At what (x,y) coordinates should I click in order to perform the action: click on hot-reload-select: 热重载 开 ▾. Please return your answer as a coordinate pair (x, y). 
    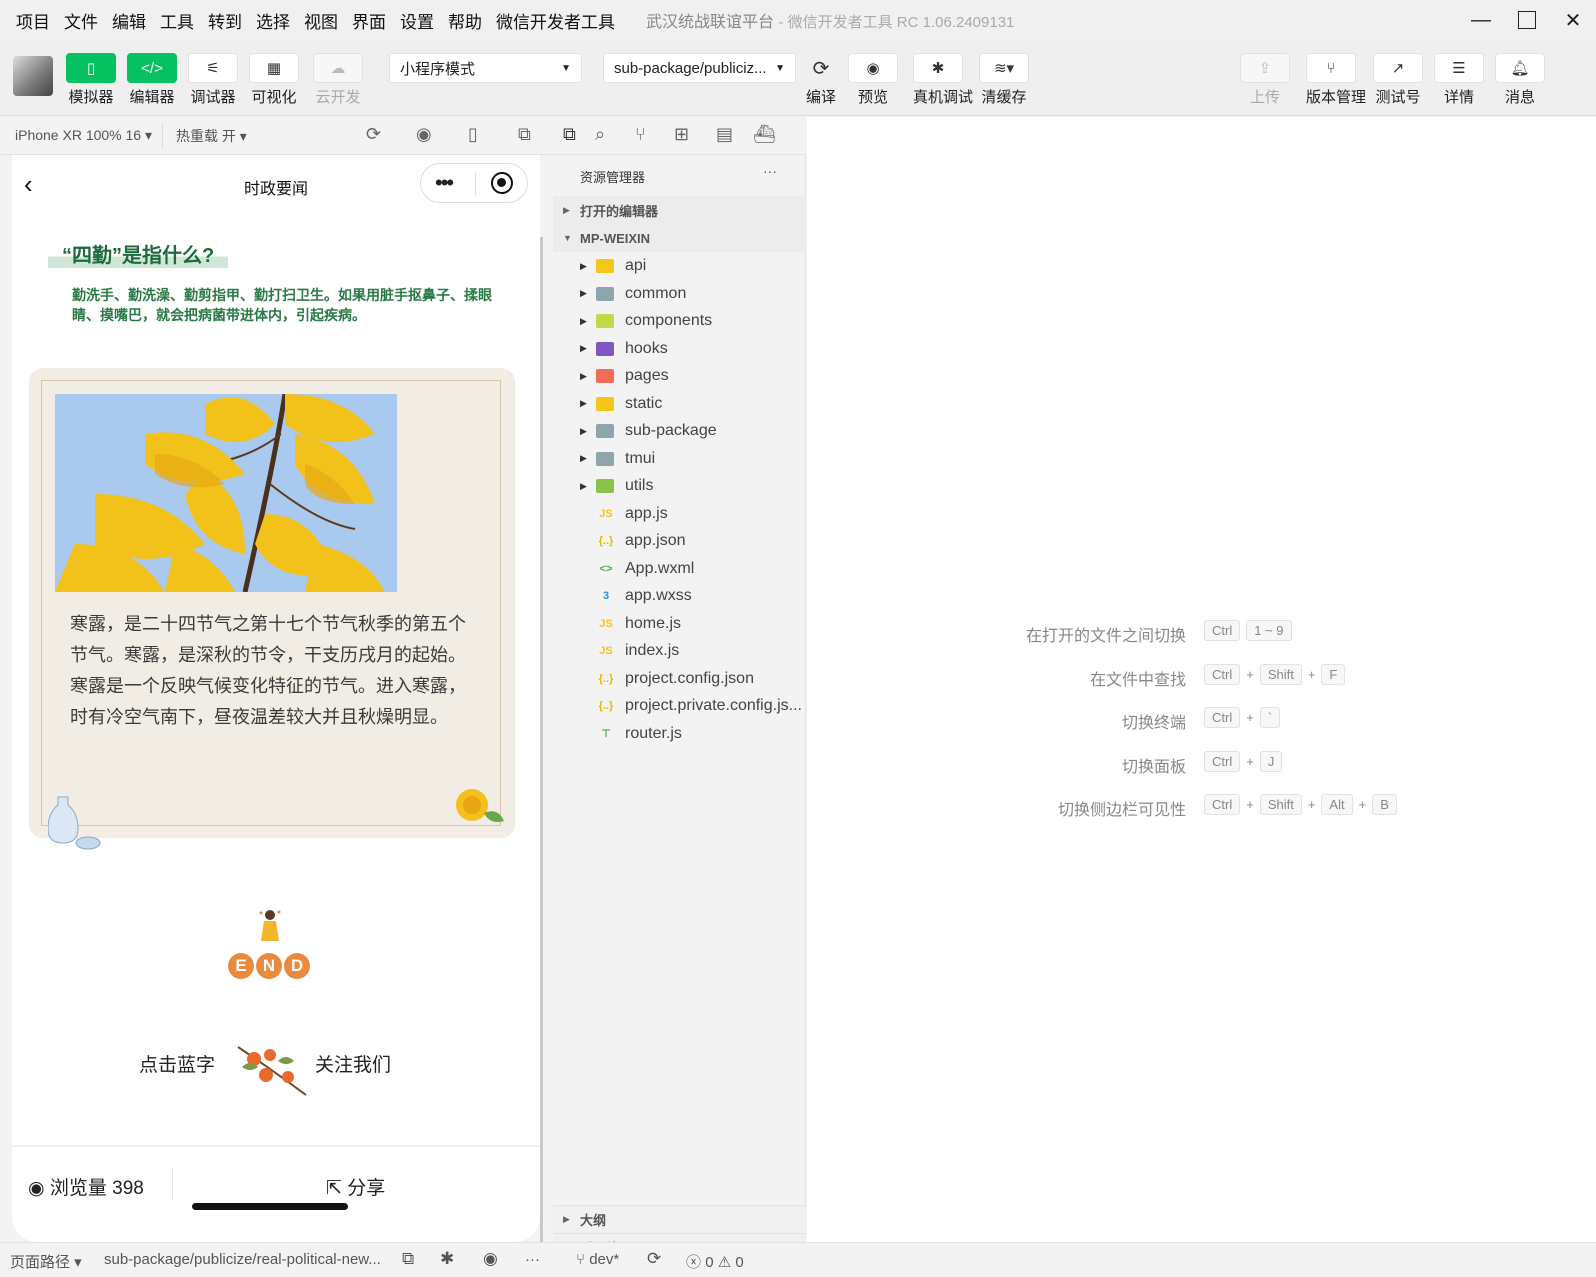
    Looking at the image, I should click on (211, 136).